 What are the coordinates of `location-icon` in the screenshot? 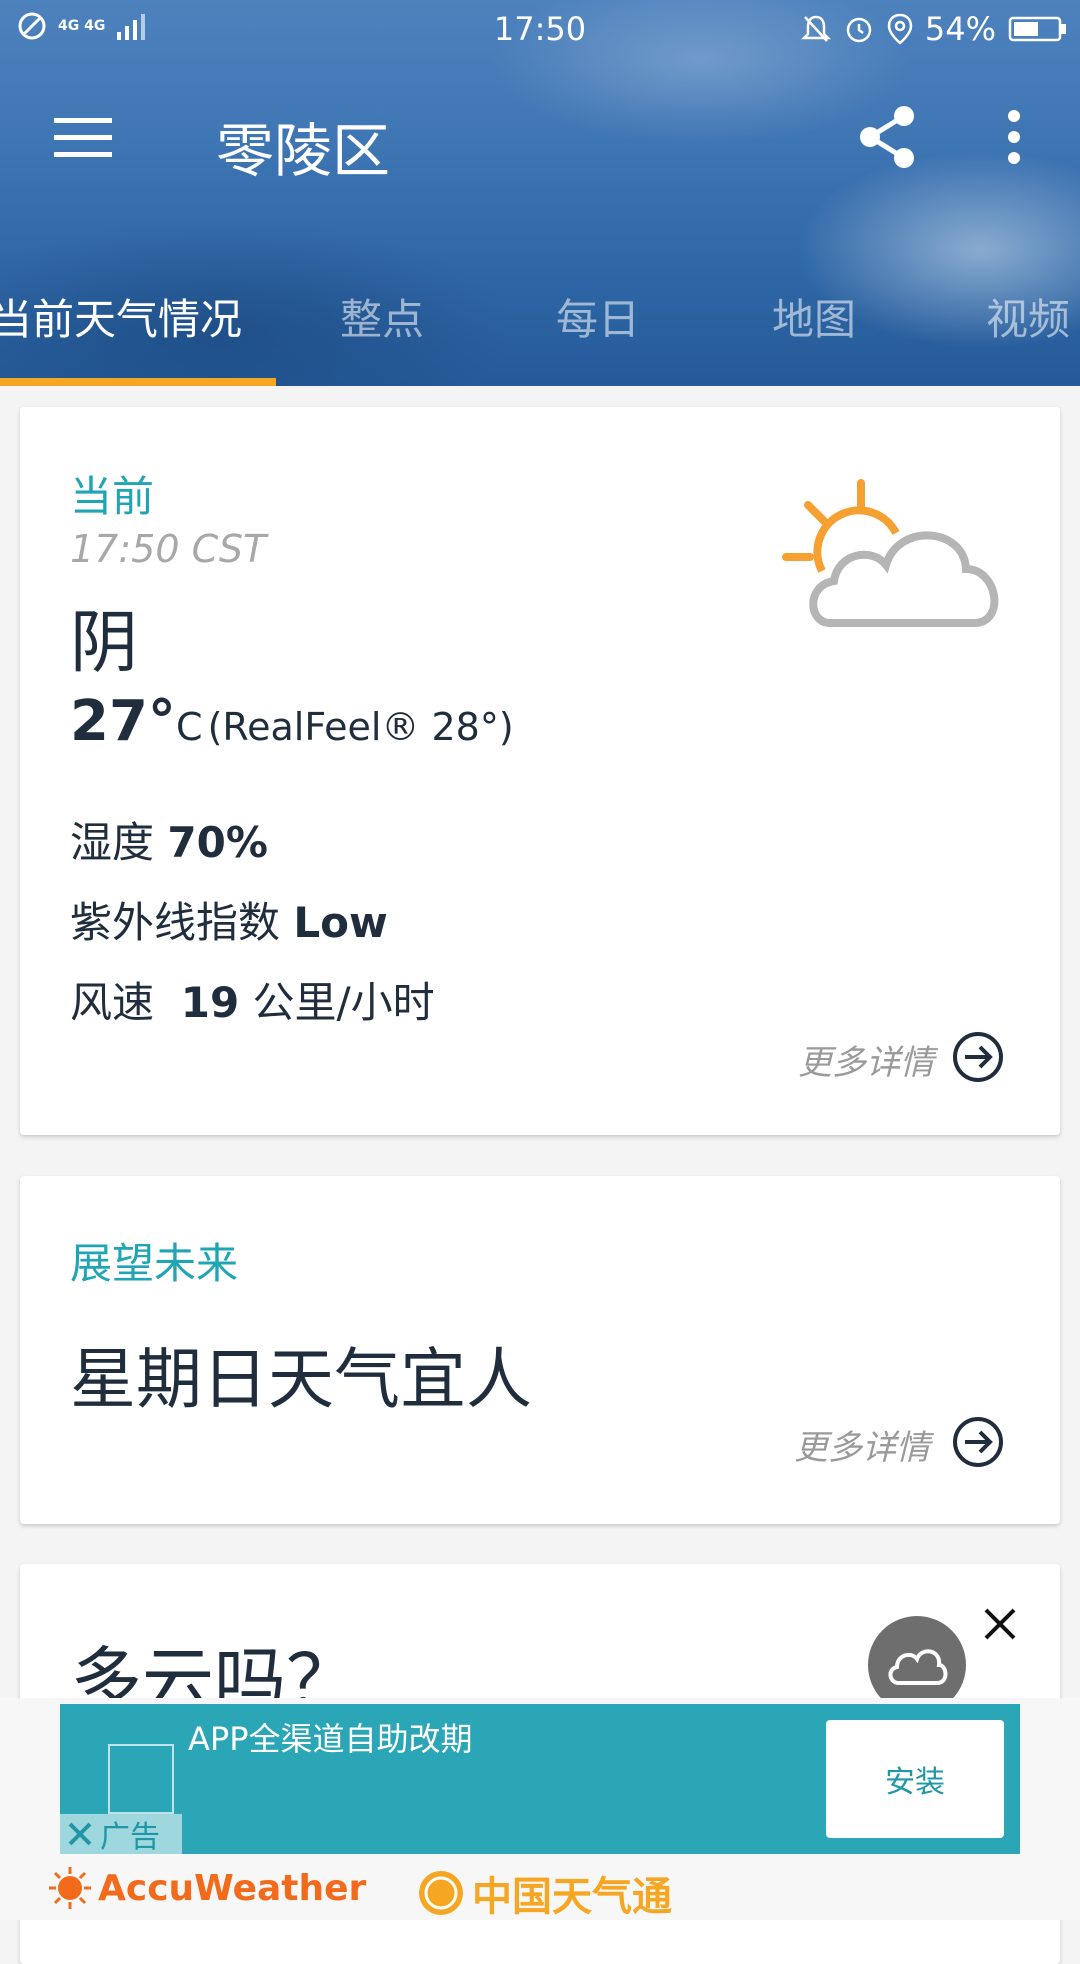 It's located at (900, 29).